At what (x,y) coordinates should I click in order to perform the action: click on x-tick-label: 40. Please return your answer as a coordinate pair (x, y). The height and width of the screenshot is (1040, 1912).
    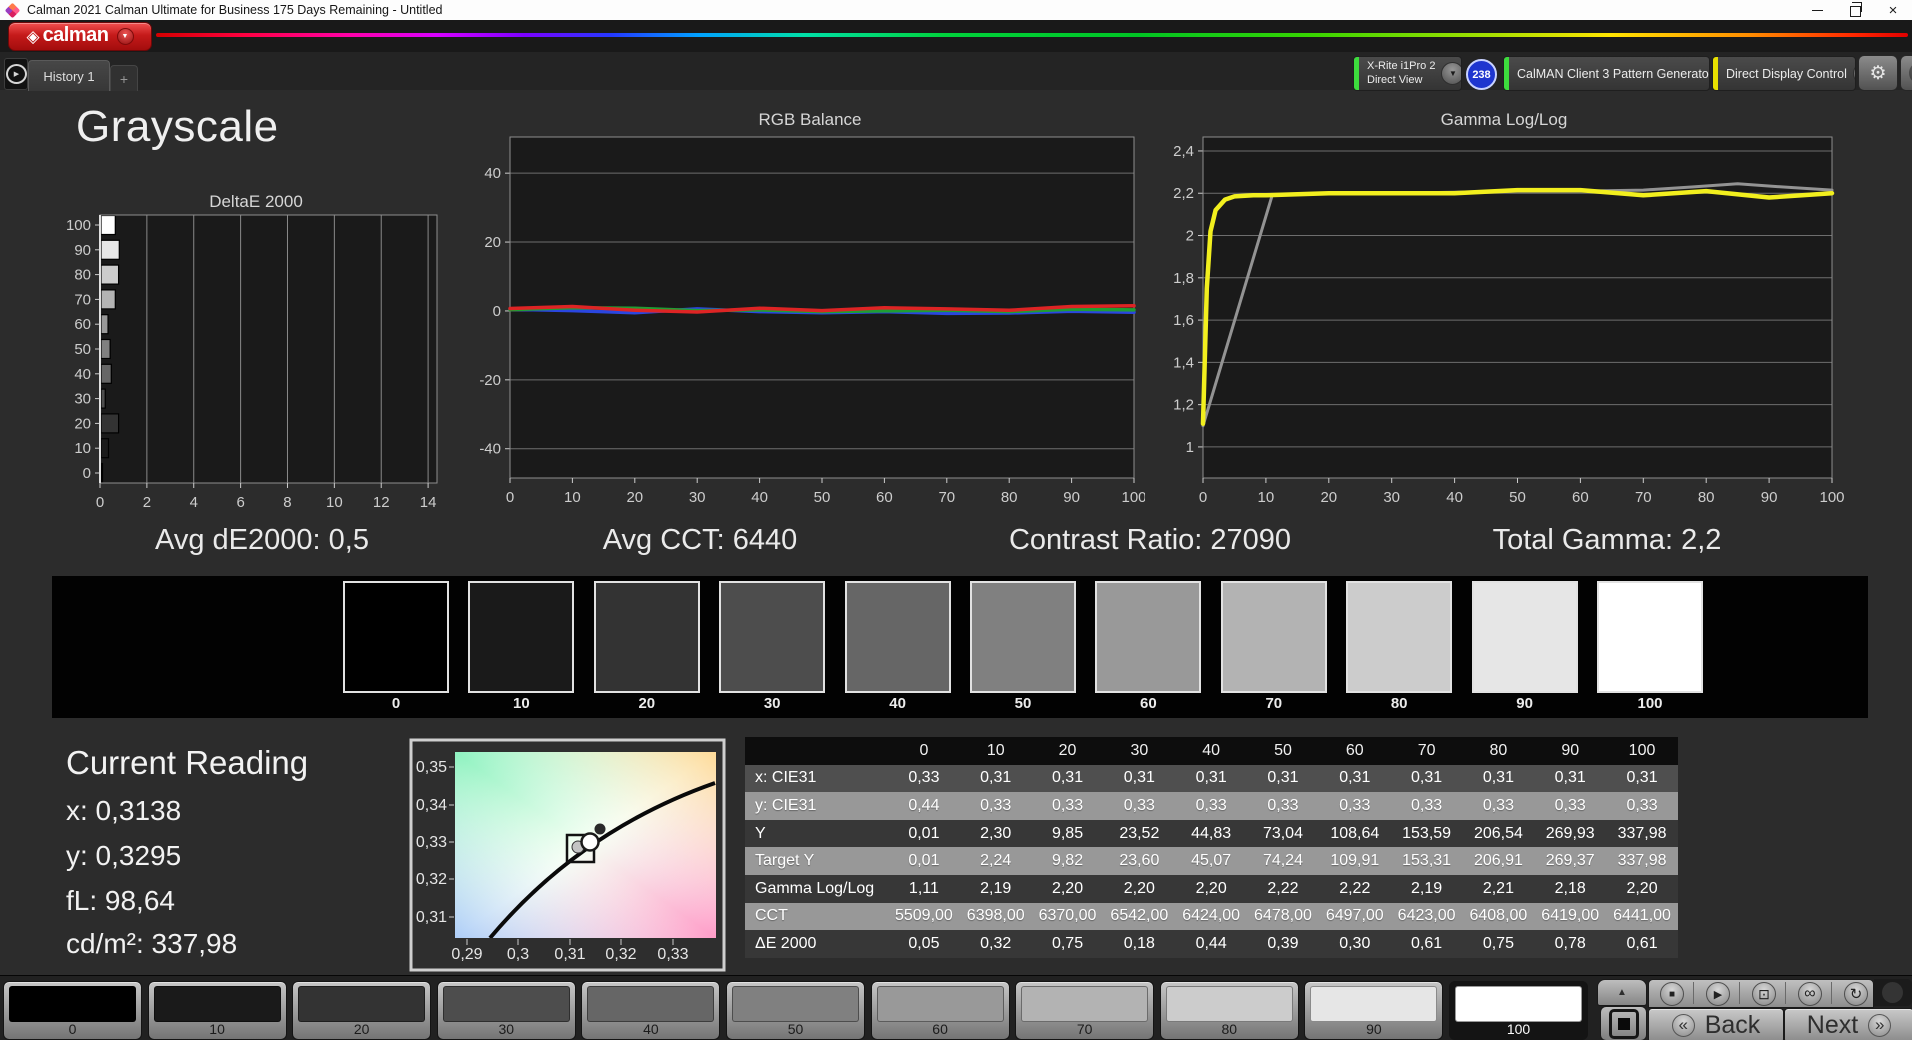
    Looking at the image, I should click on (759, 497).